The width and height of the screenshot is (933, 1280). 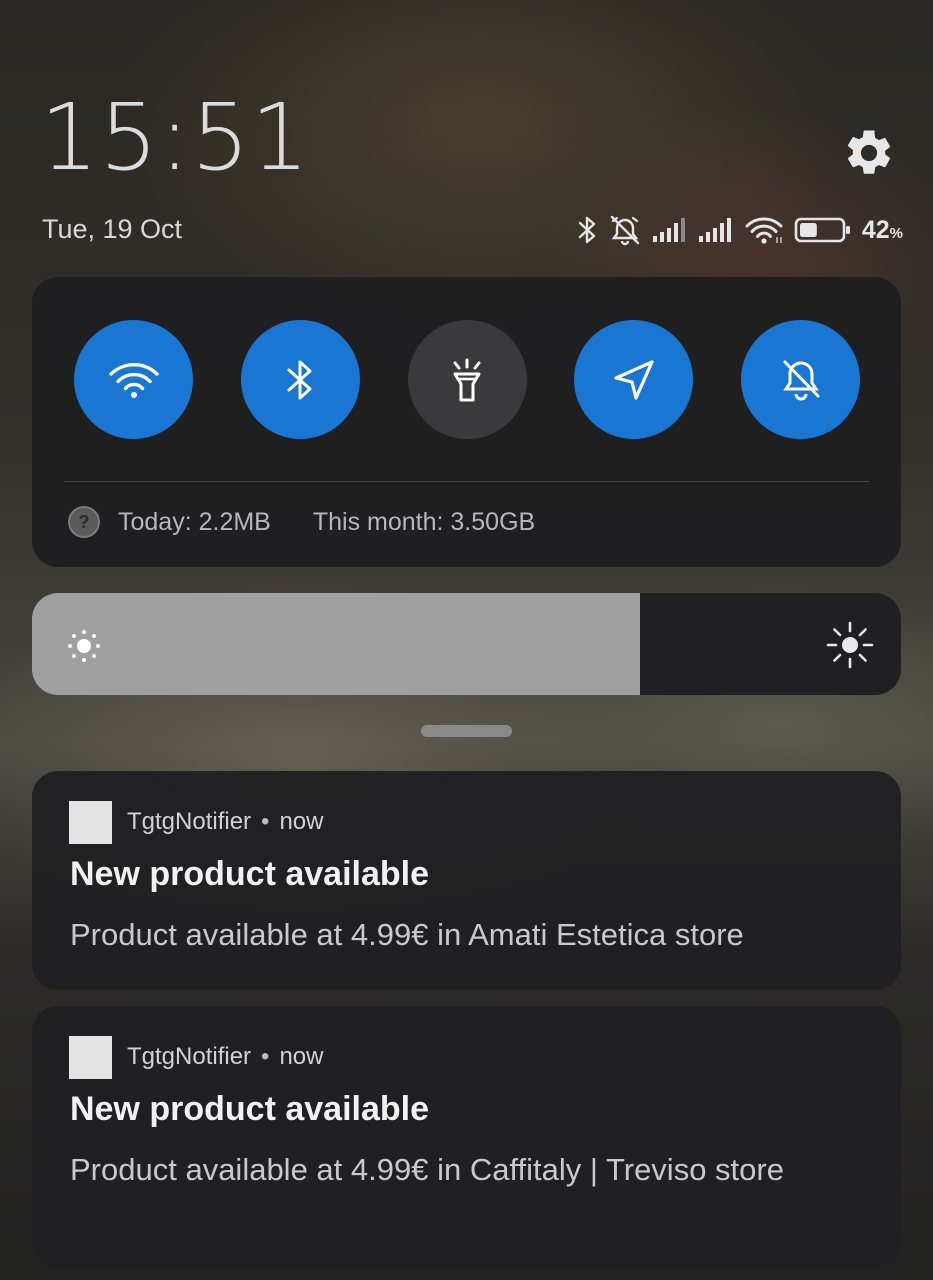 I want to click on settings-button, so click(x=869, y=153).